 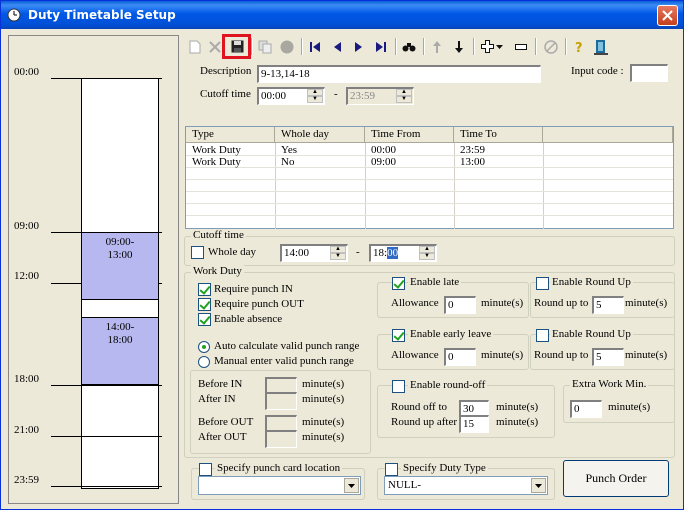 I want to click on punch-location-dropdown, so click(x=351, y=485).